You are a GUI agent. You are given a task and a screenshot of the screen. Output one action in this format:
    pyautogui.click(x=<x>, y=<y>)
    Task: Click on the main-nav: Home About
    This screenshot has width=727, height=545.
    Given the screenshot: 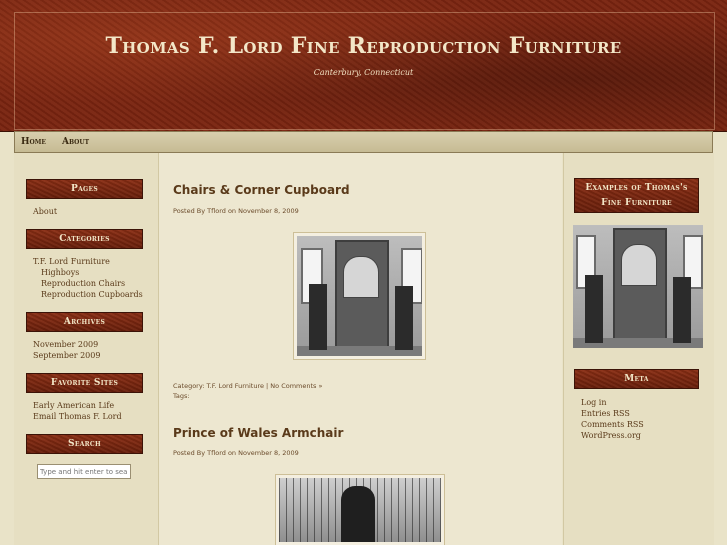 What is the action you would take?
    pyautogui.click(x=363, y=142)
    